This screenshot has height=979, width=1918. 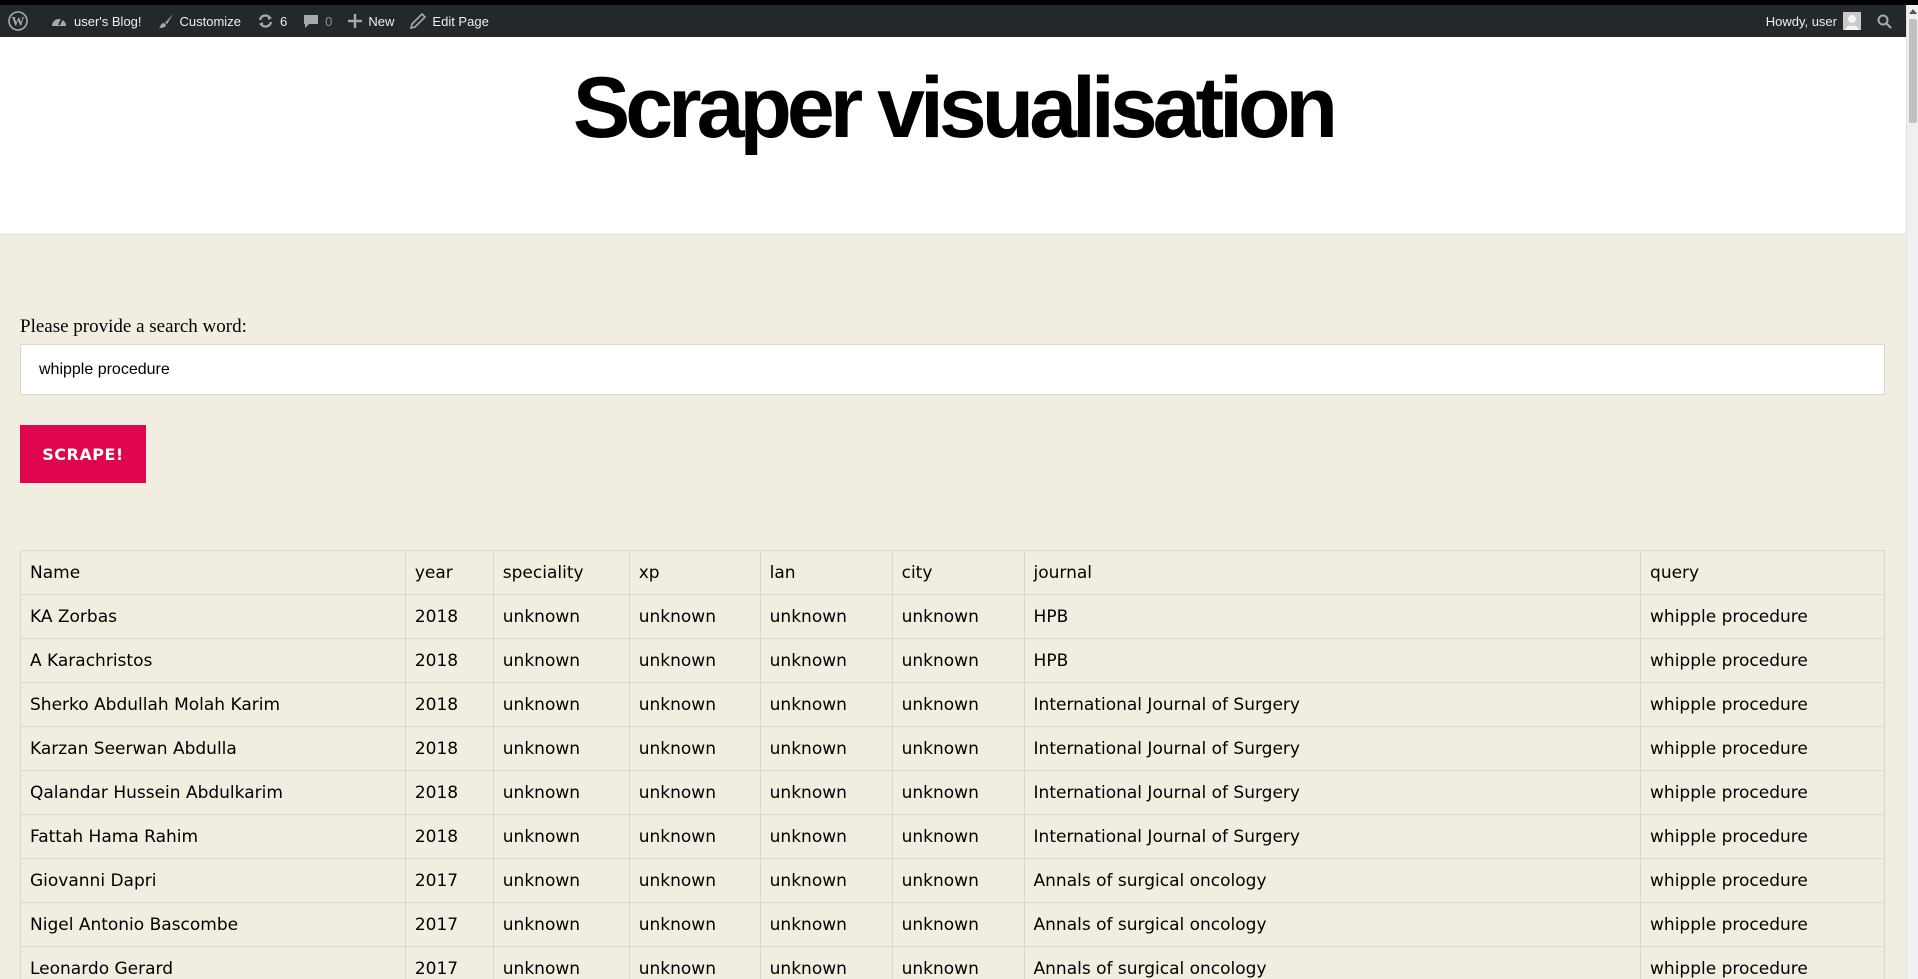 What do you see at coordinates (166, 21) in the screenshot?
I see `brush-icon` at bounding box center [166, 21].